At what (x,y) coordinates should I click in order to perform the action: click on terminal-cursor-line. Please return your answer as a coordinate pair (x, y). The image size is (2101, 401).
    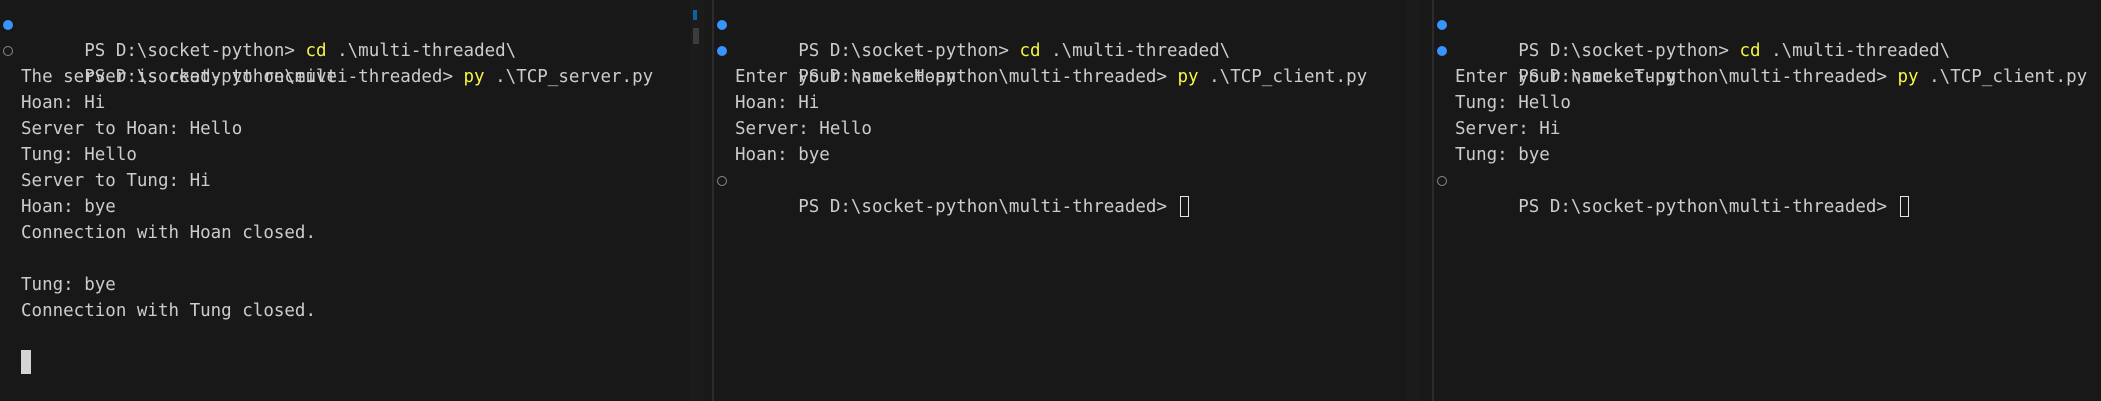
    Looking at the image, I should click on (357, 363).